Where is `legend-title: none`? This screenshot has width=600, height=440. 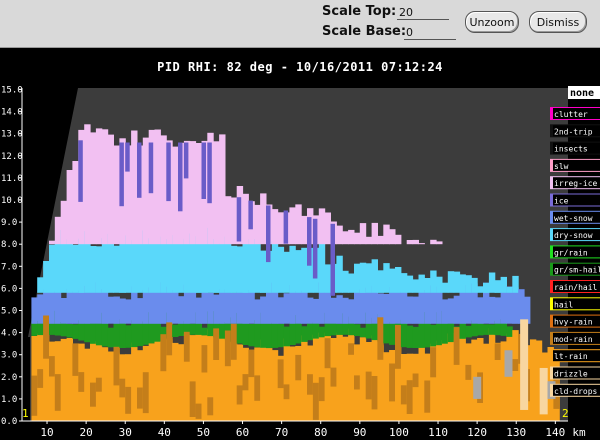
legend-title: none is located at coordinates (582, 93).